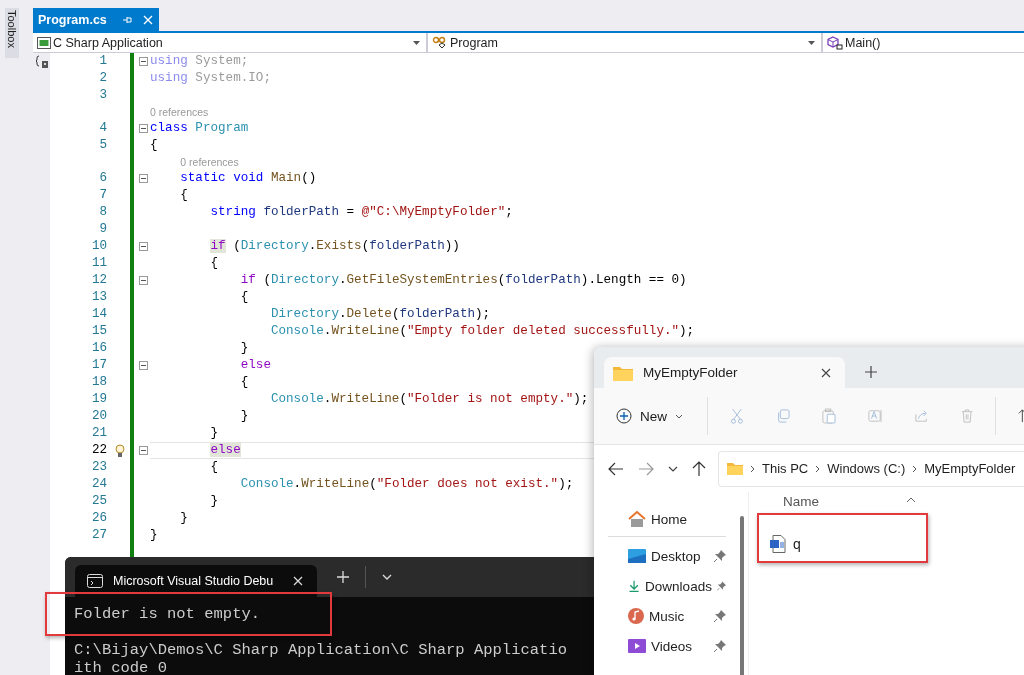 The height and width of the screenshot is (675, 1024). Describe the element at coordinates (99, 450) in the screenshot. I see `line-number: 22` at that location.